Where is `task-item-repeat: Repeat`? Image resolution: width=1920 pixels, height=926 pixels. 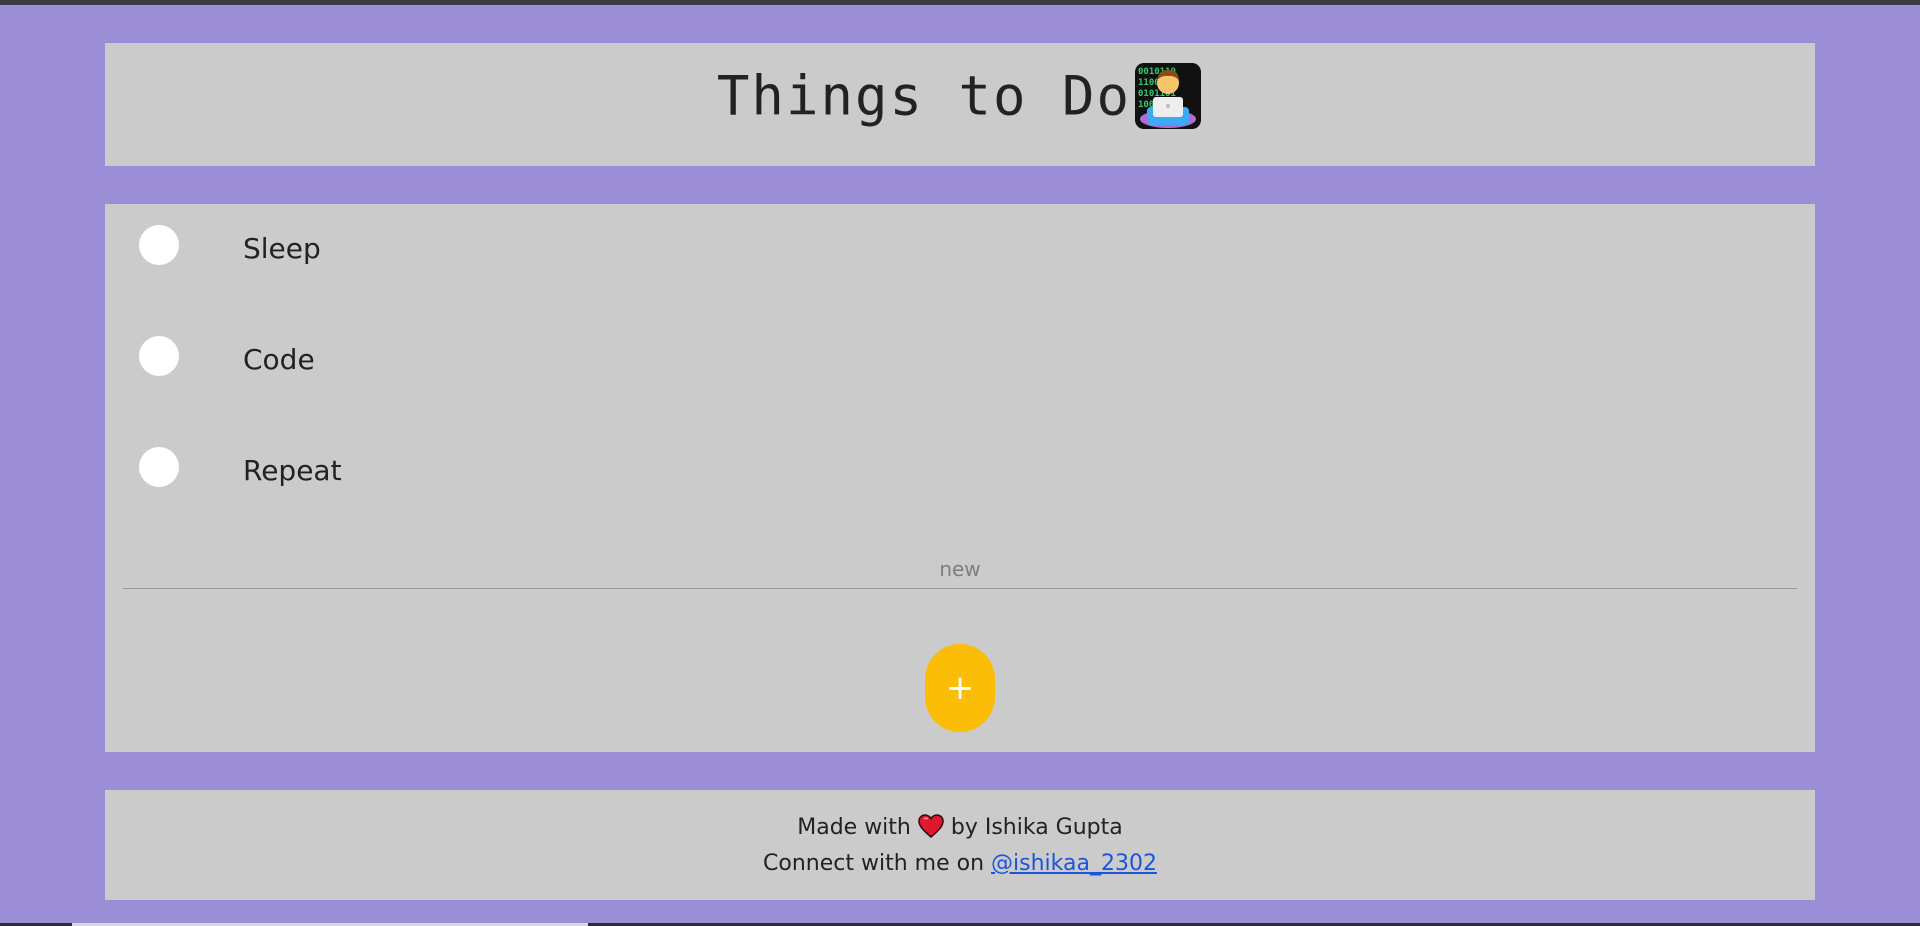 task-item-repeat: Repeat is located at coordinates (960, 456).